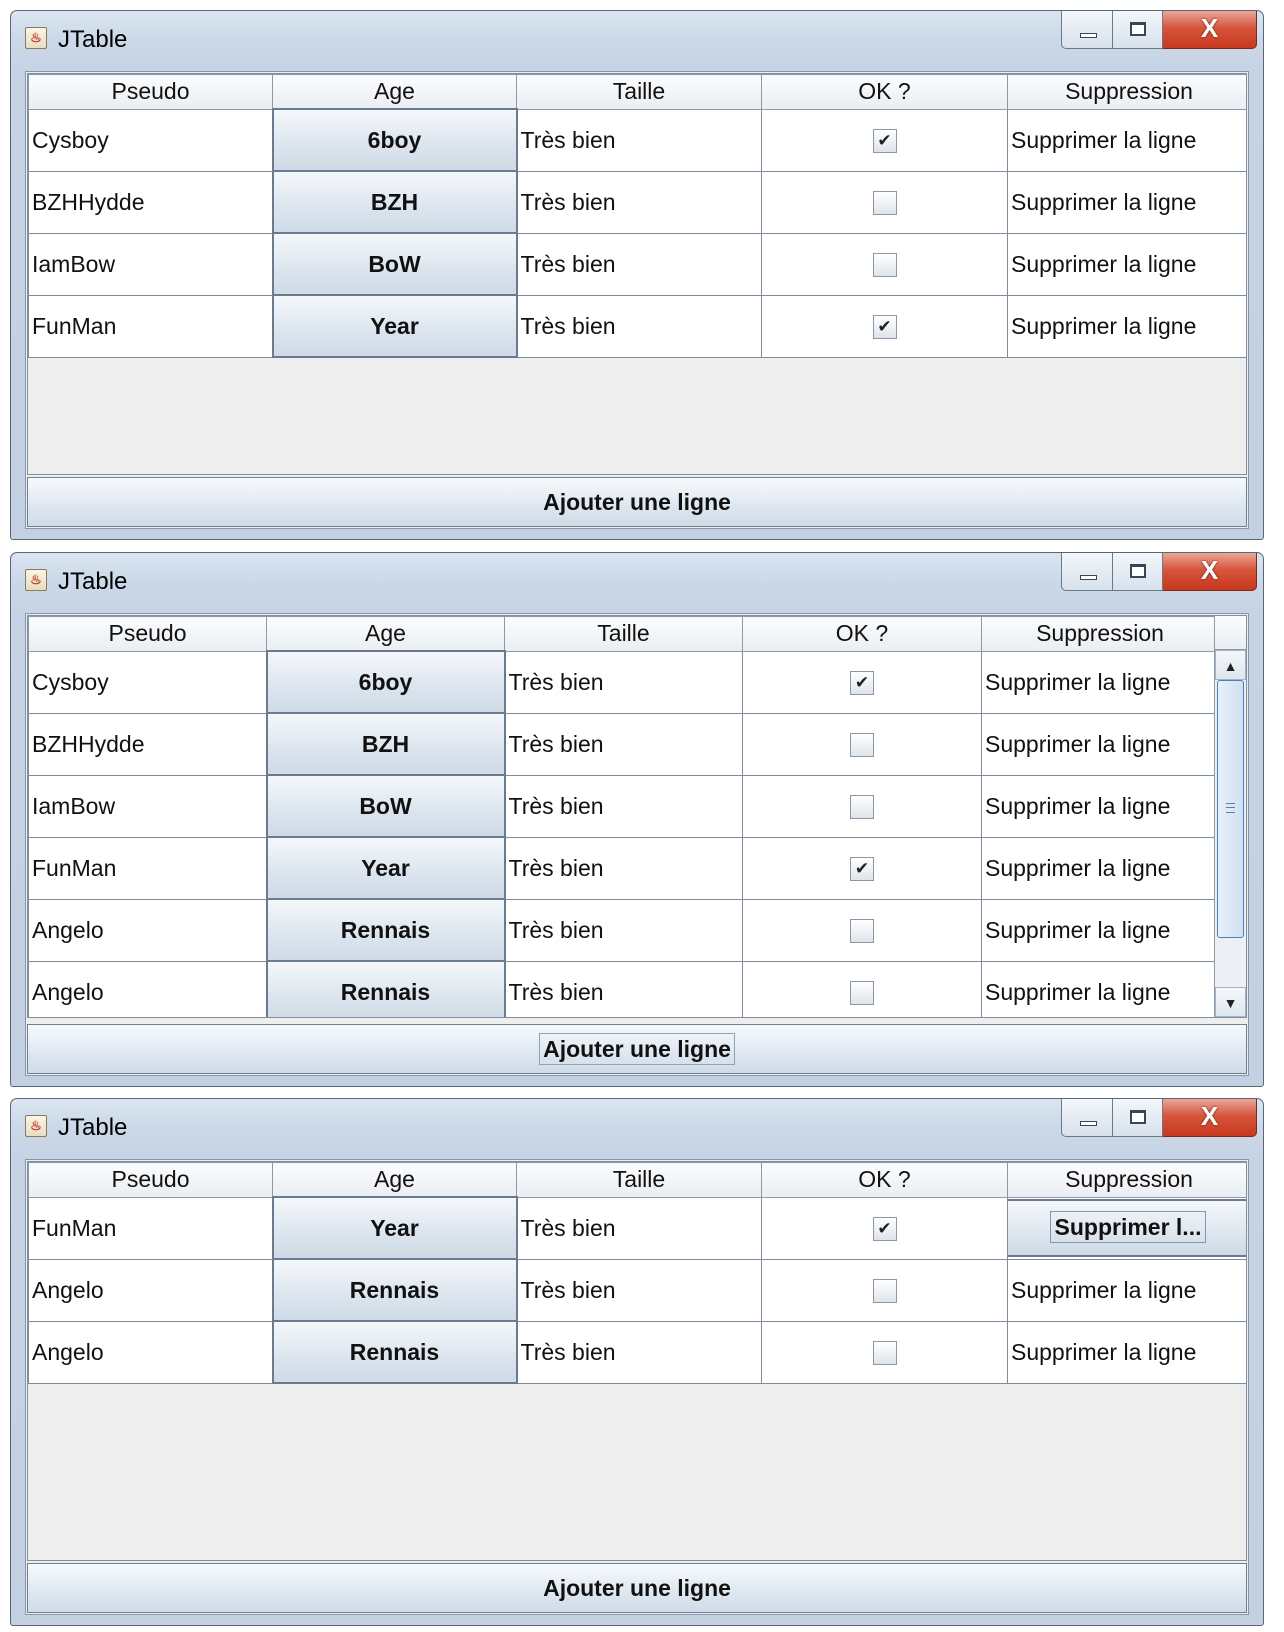  I want to click on java-icon: ♨, so click(36, 580).